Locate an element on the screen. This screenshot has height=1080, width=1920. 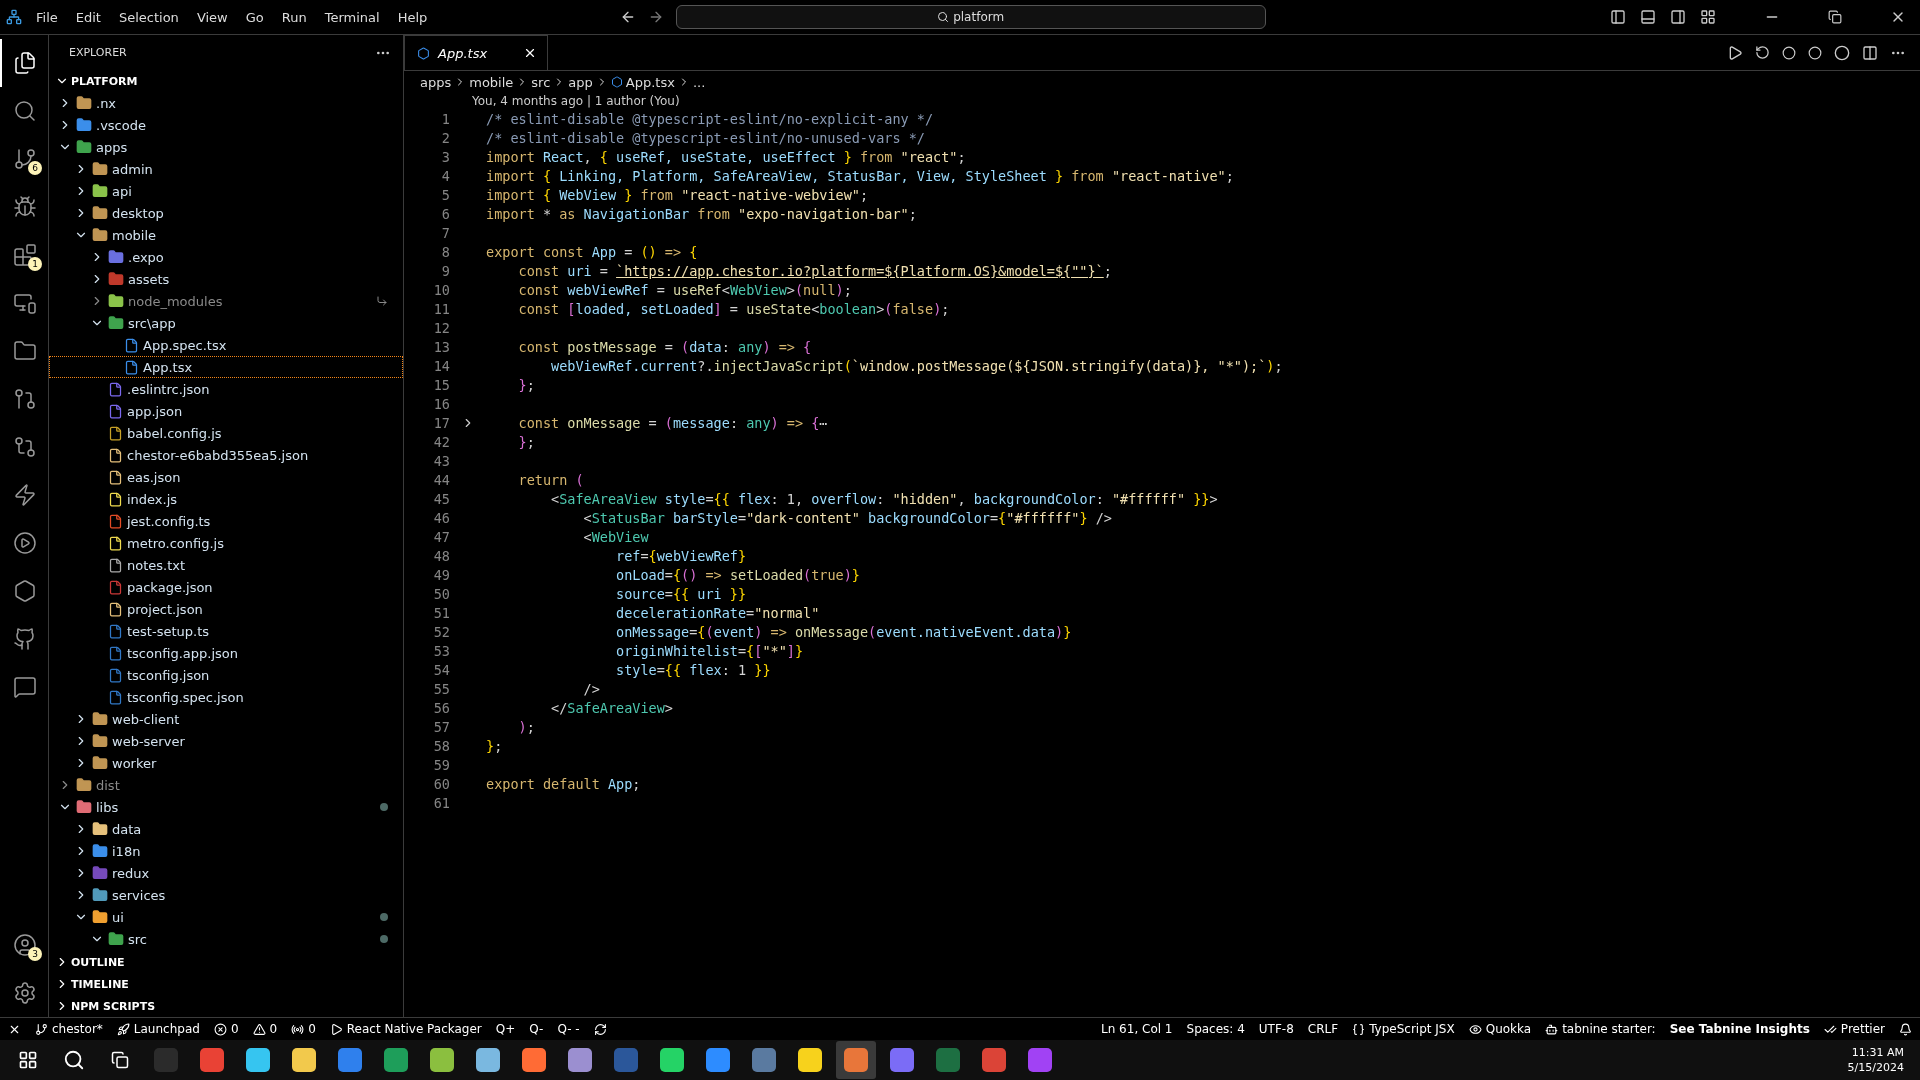
menu-item: Edit is located at coordinates (88, 17).